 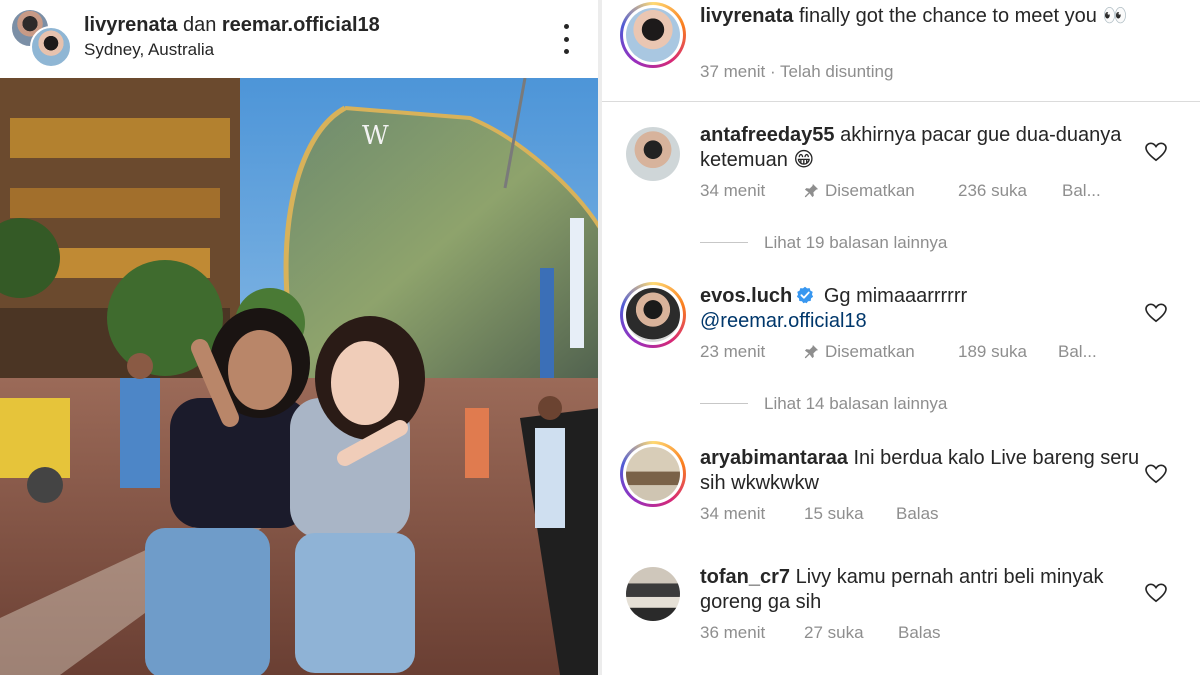 I want to click on comment-3-meta: 34 menit 15 suka Balas, so click(x=850, y=515).